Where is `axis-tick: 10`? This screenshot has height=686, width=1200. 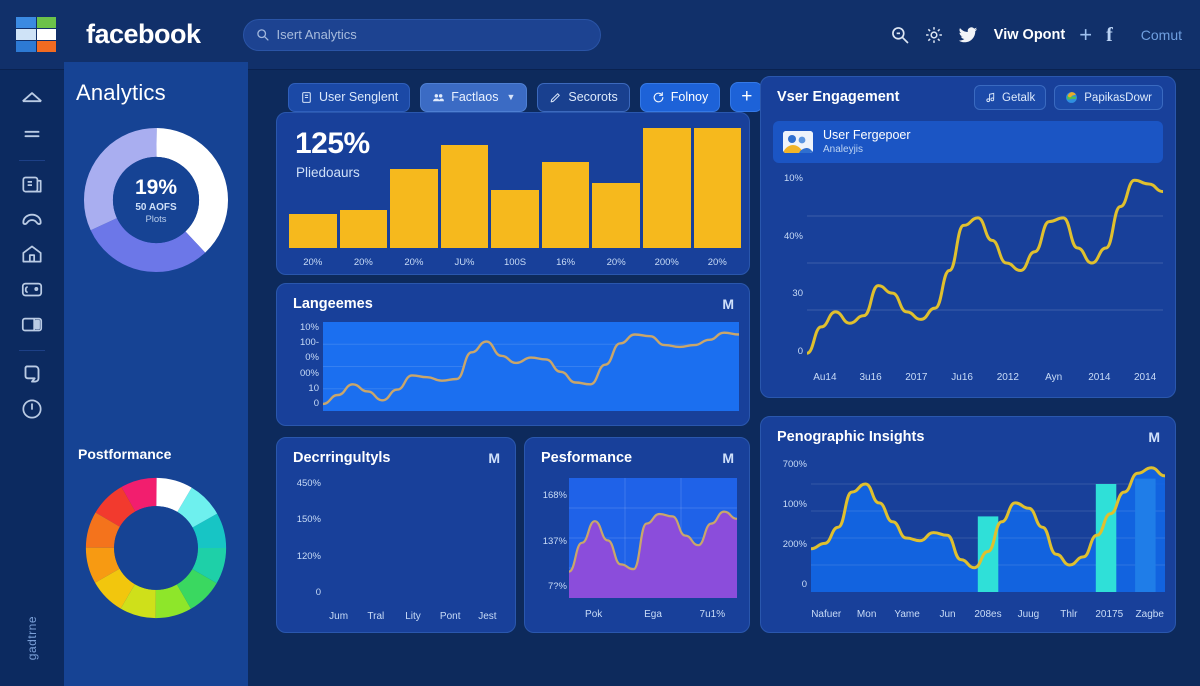 axis-tick: 10 is located at coordinates (313, 388).